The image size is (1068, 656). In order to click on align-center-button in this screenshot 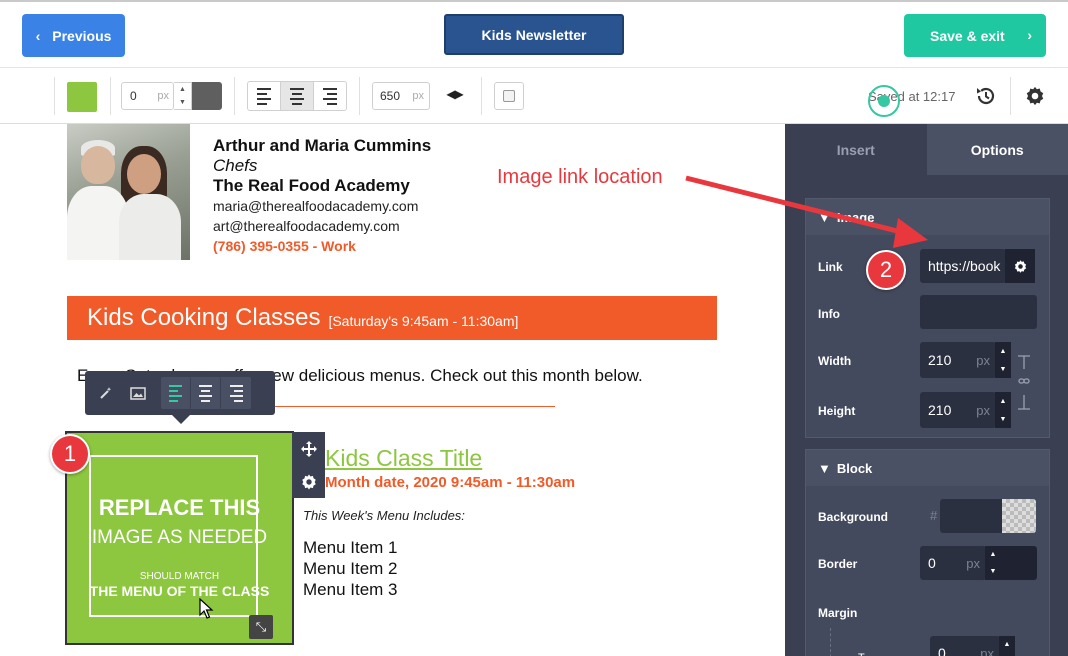, I will do `click(297, 96)`.